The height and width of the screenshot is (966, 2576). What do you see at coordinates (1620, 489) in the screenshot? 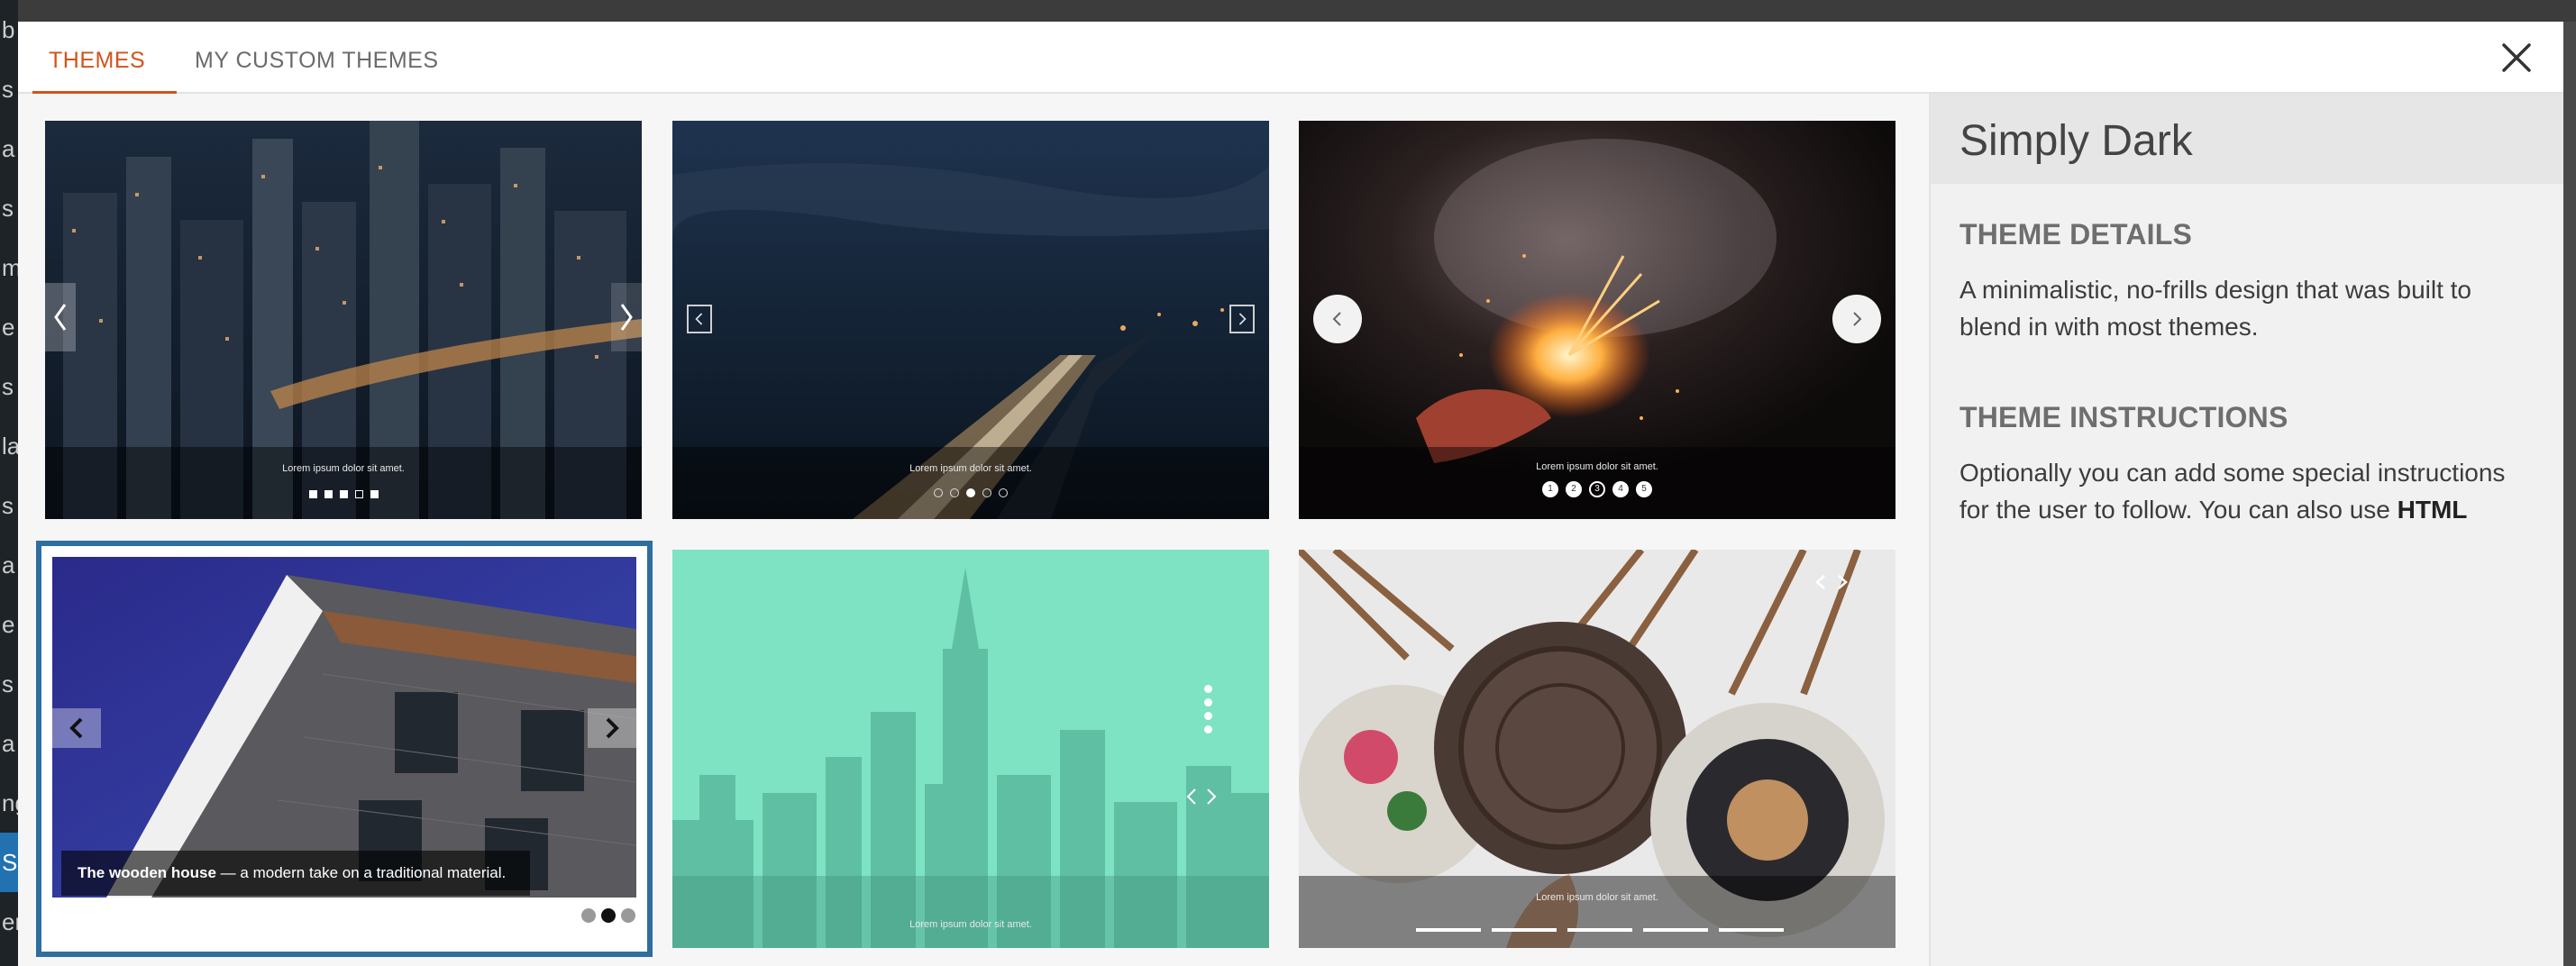
I see `indicator-dot: 4` at bounding box center [1620, 489].